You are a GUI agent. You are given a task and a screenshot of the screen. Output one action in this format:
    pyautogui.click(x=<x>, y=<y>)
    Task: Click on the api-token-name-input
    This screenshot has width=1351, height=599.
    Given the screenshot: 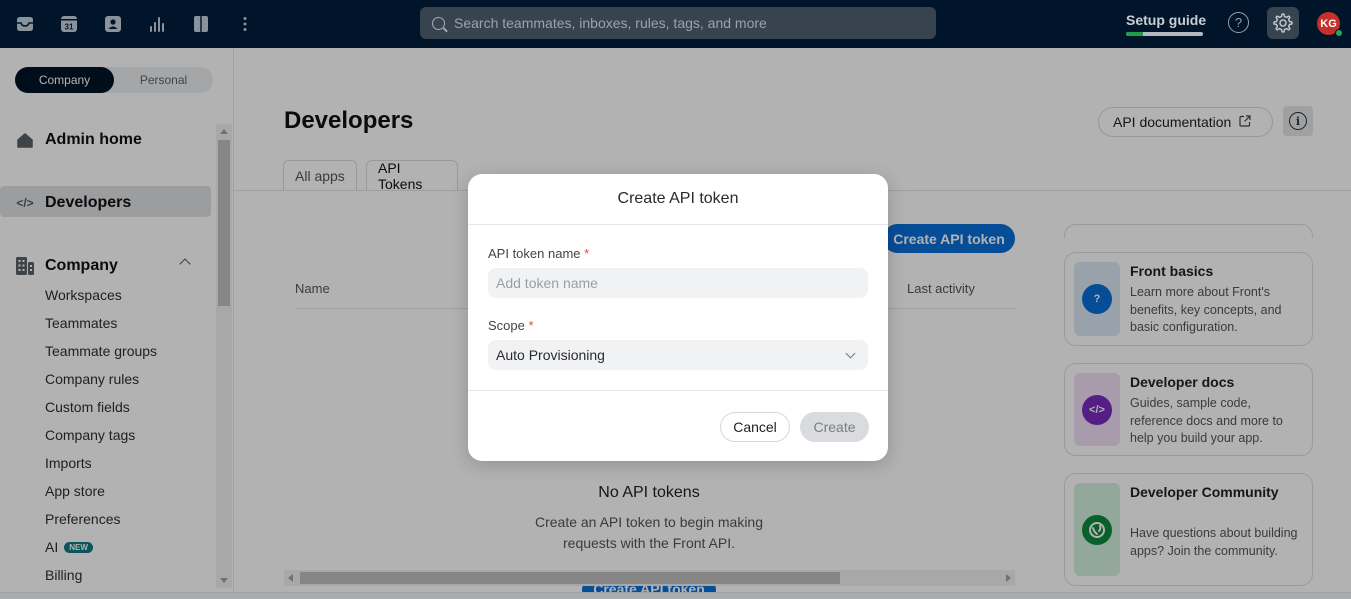 What is the action you would take?
    pyautogui.click(x=678, y=283)
    